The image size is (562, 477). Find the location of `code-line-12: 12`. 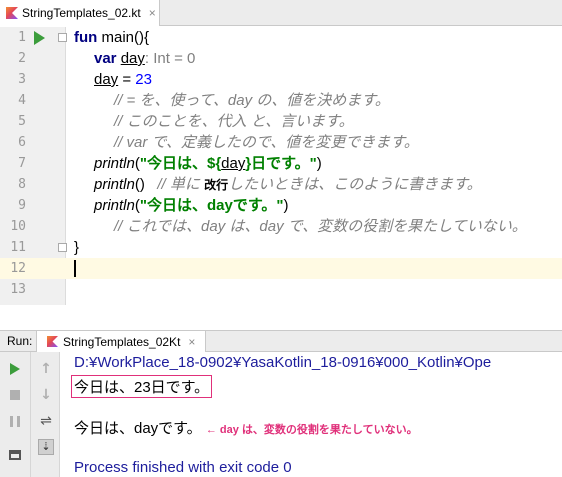

code-line-12: 12 is located at coordinates (281, 268).